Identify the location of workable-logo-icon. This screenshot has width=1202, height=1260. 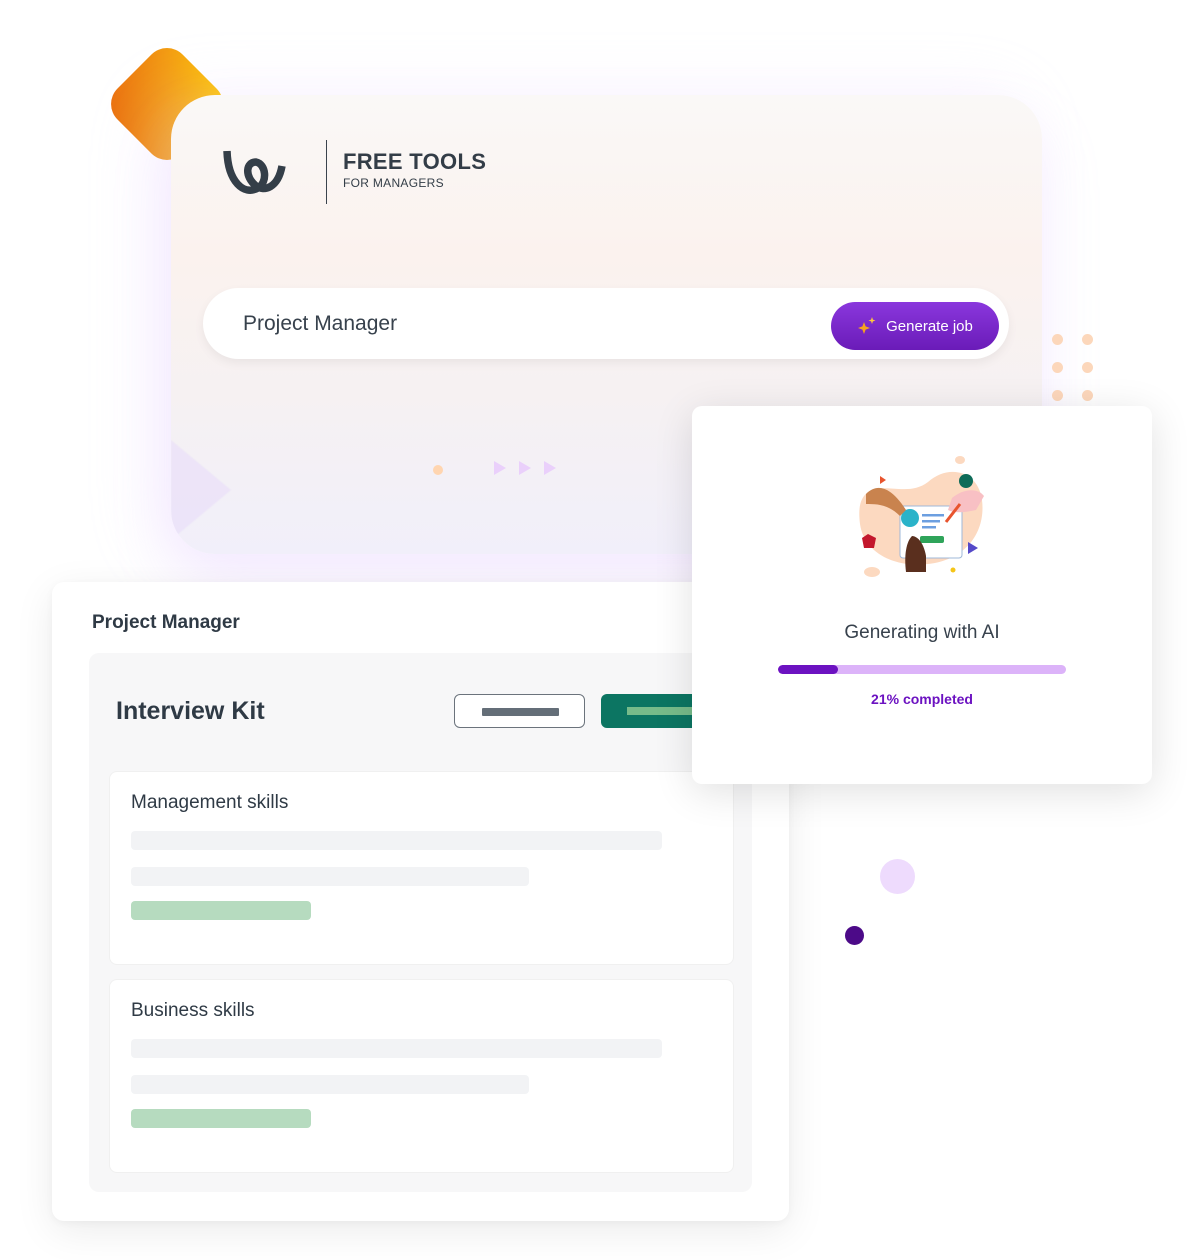
(254, 172).